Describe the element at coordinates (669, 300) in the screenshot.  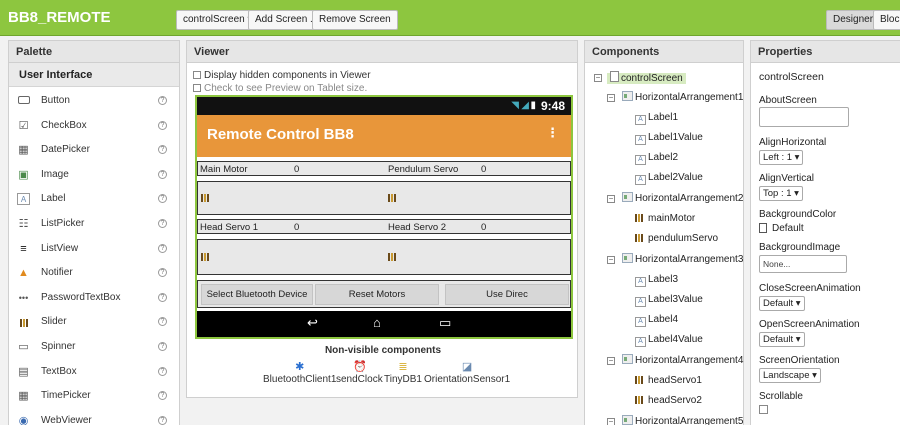
I see `tree-item-label3value: A Label3Value` at that location.